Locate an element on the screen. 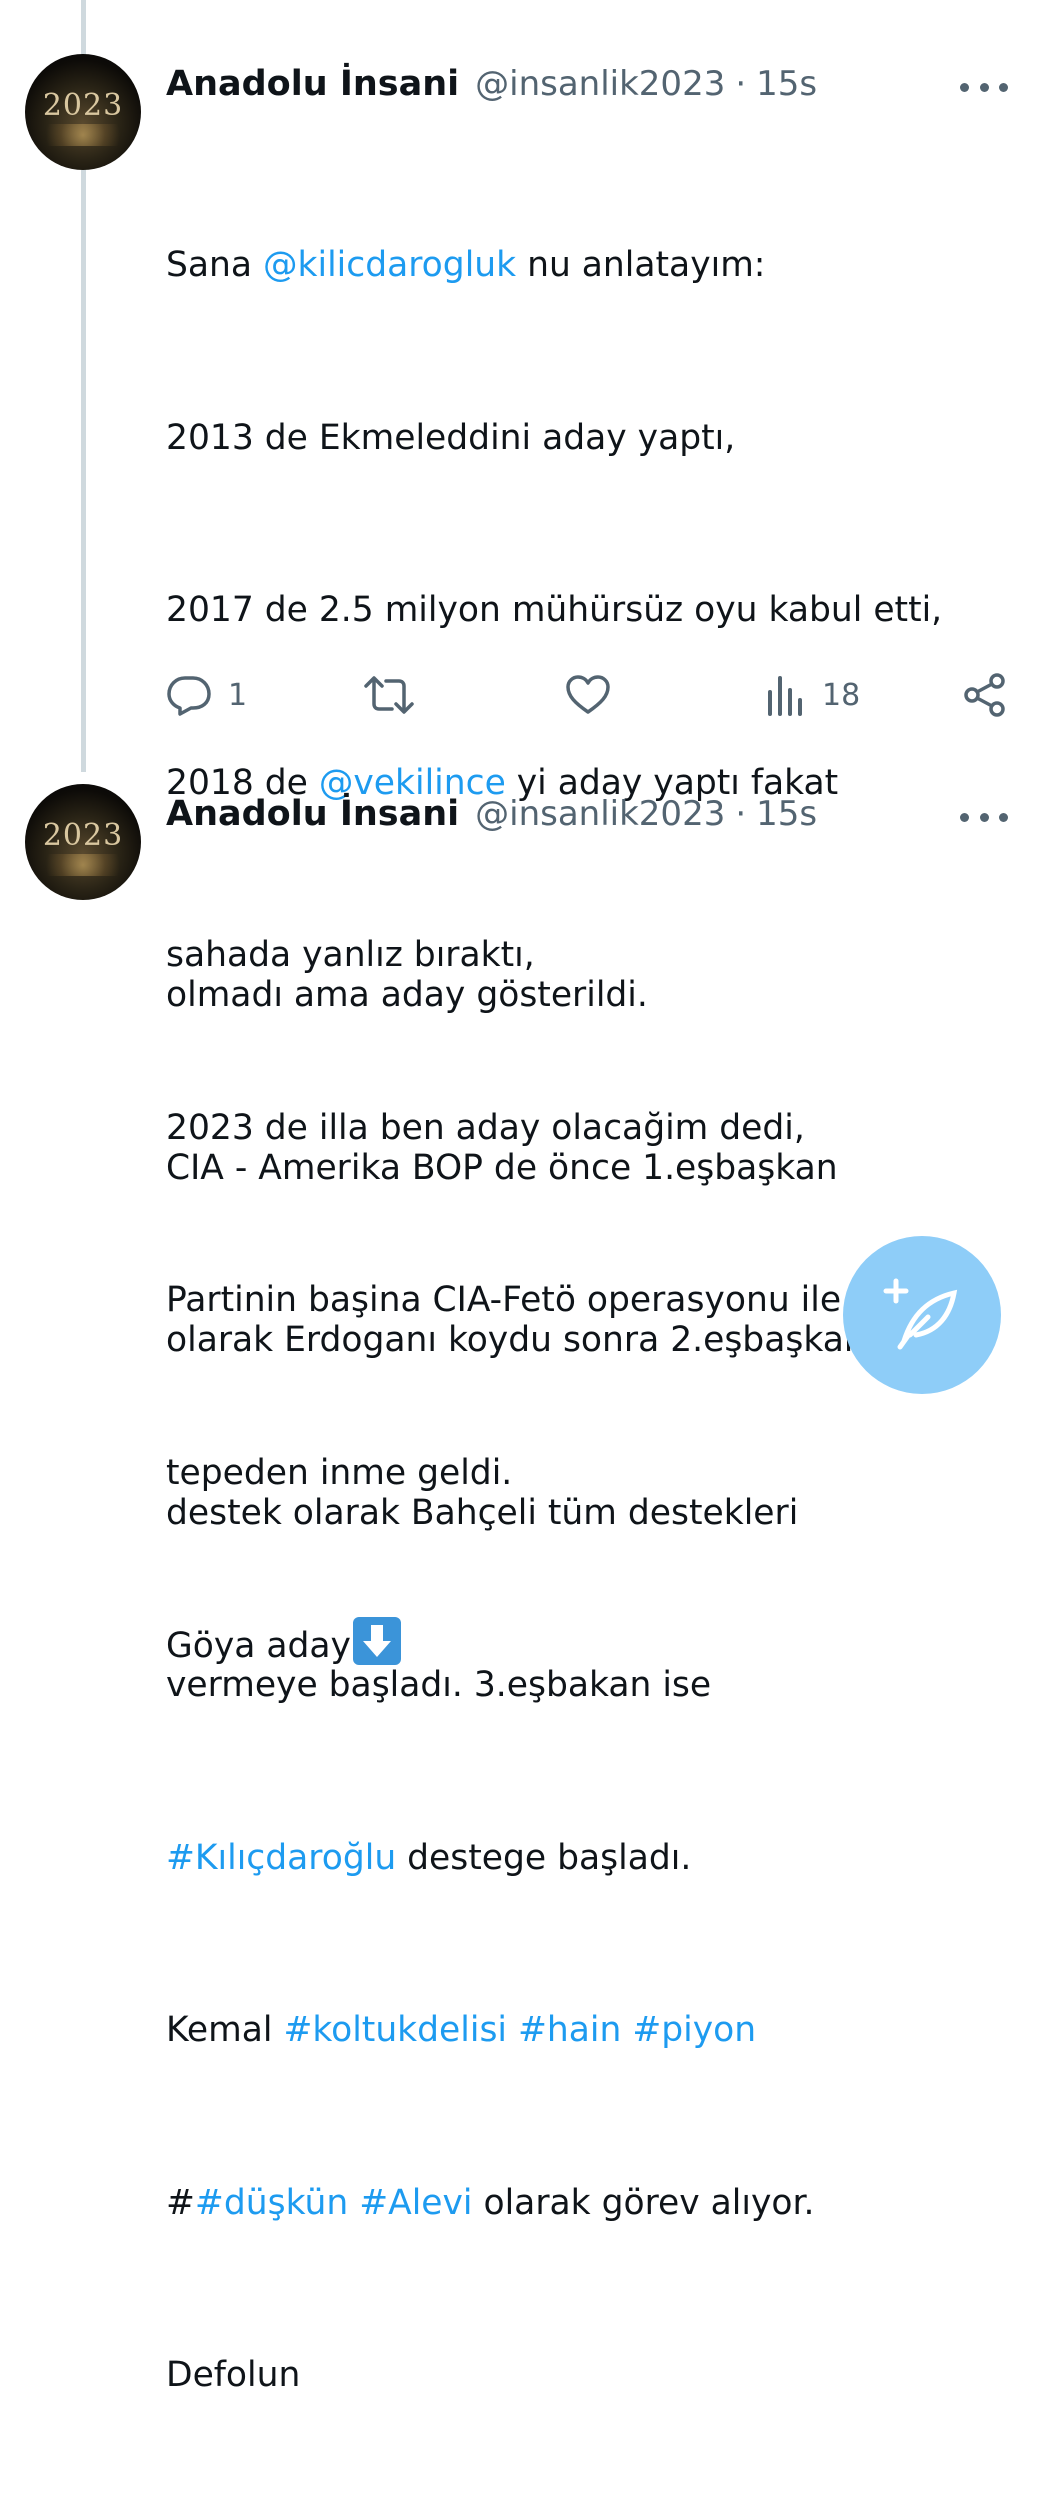 This screenshot has width=1056, height=2520. tweet-line: destek olarak Bahçeli tüm destekleri is located at coordinates (482, 1512).